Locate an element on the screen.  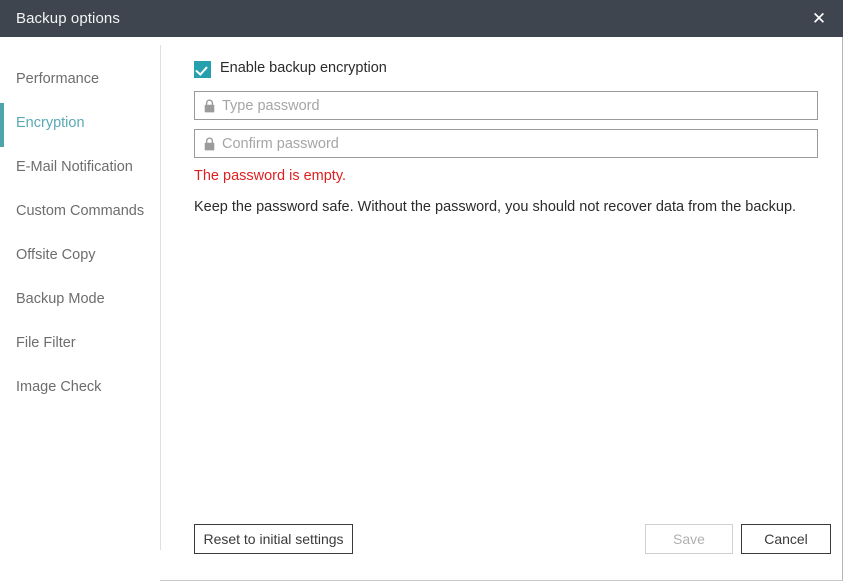
close-icon: ✕ is located at coordinates (819, 19).